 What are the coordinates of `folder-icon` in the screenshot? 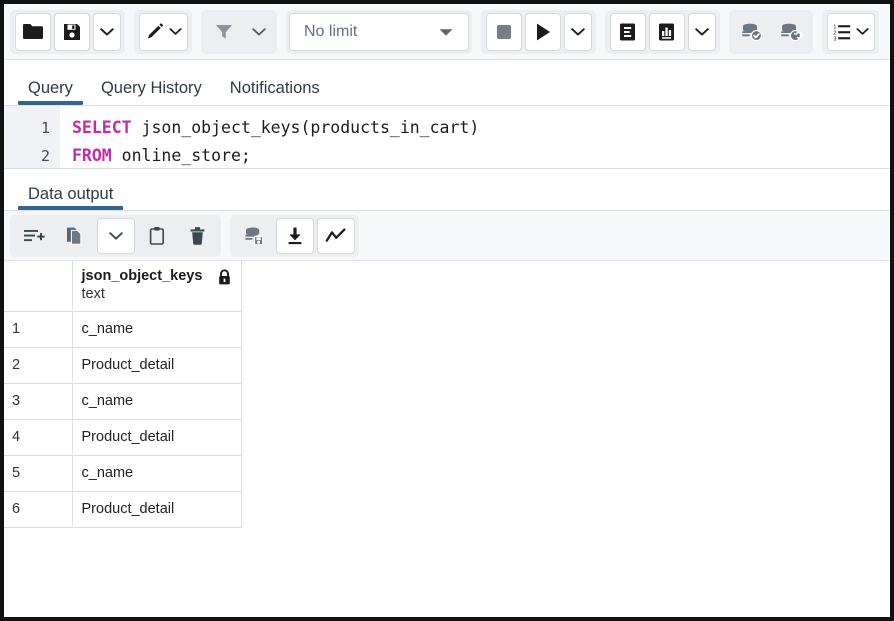 It's located at (33, 32).